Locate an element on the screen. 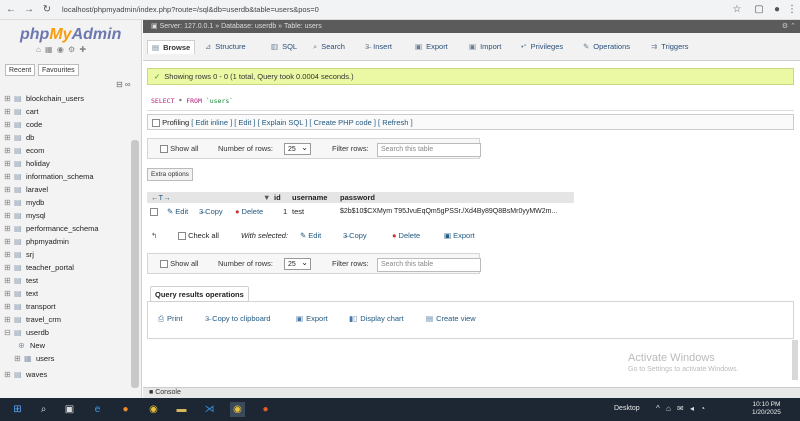 This screenshot has width=800, height=421. extensions-icon: ▢ is located at coordinates (759, 10).